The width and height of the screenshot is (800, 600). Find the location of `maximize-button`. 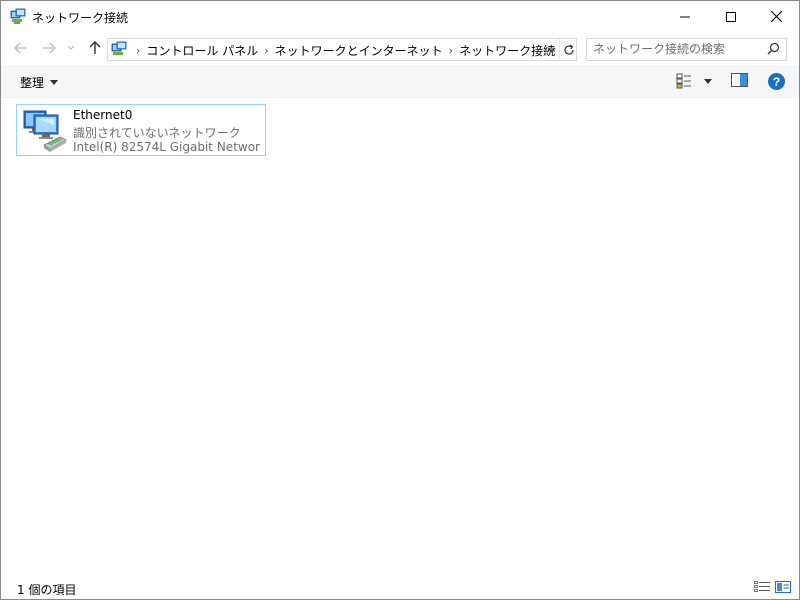

maximize-button is located at coordinates (731, 16).